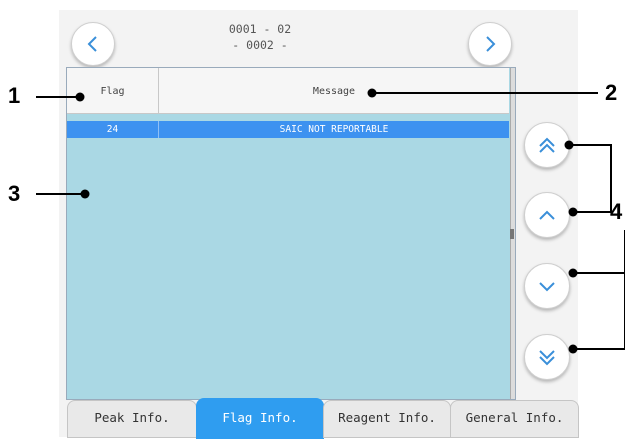  Describe the element at coordinates (616, 211) in the screenshot. I see `callout-4: 4` at that location.